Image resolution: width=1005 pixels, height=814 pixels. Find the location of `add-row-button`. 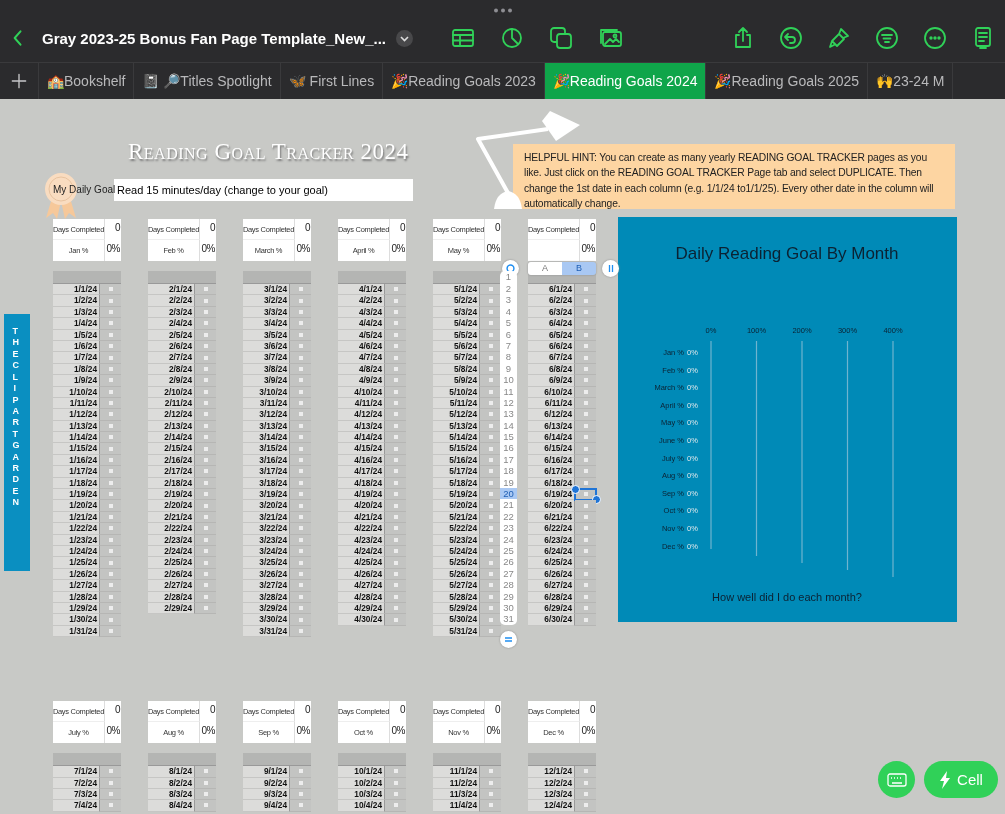

add-row-button is located at coordinates (508, 639).